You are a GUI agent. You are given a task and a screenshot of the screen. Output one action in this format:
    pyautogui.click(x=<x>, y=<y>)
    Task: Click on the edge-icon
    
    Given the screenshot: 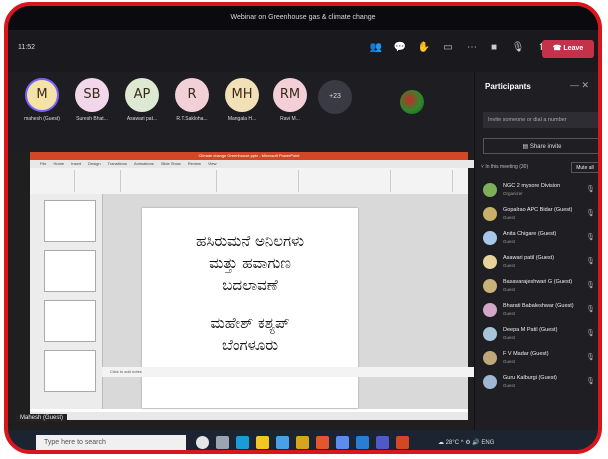 What is the action you would take?
    pyautogui.click(x=242, y=442)
    